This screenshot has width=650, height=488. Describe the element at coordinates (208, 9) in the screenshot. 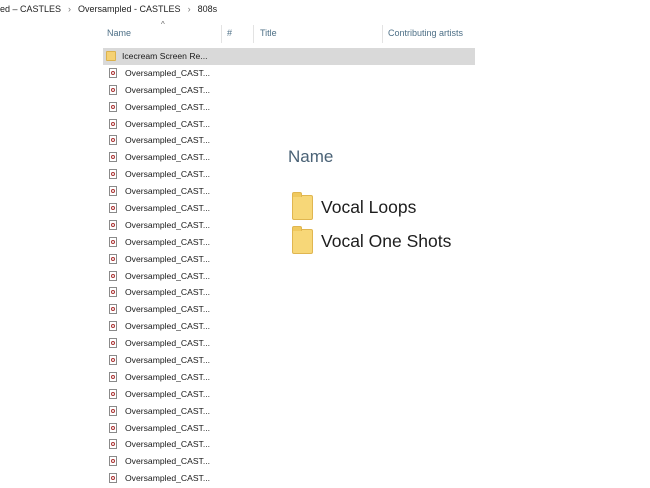

I see `breadcrumb-item-808s: 808s` at that location.